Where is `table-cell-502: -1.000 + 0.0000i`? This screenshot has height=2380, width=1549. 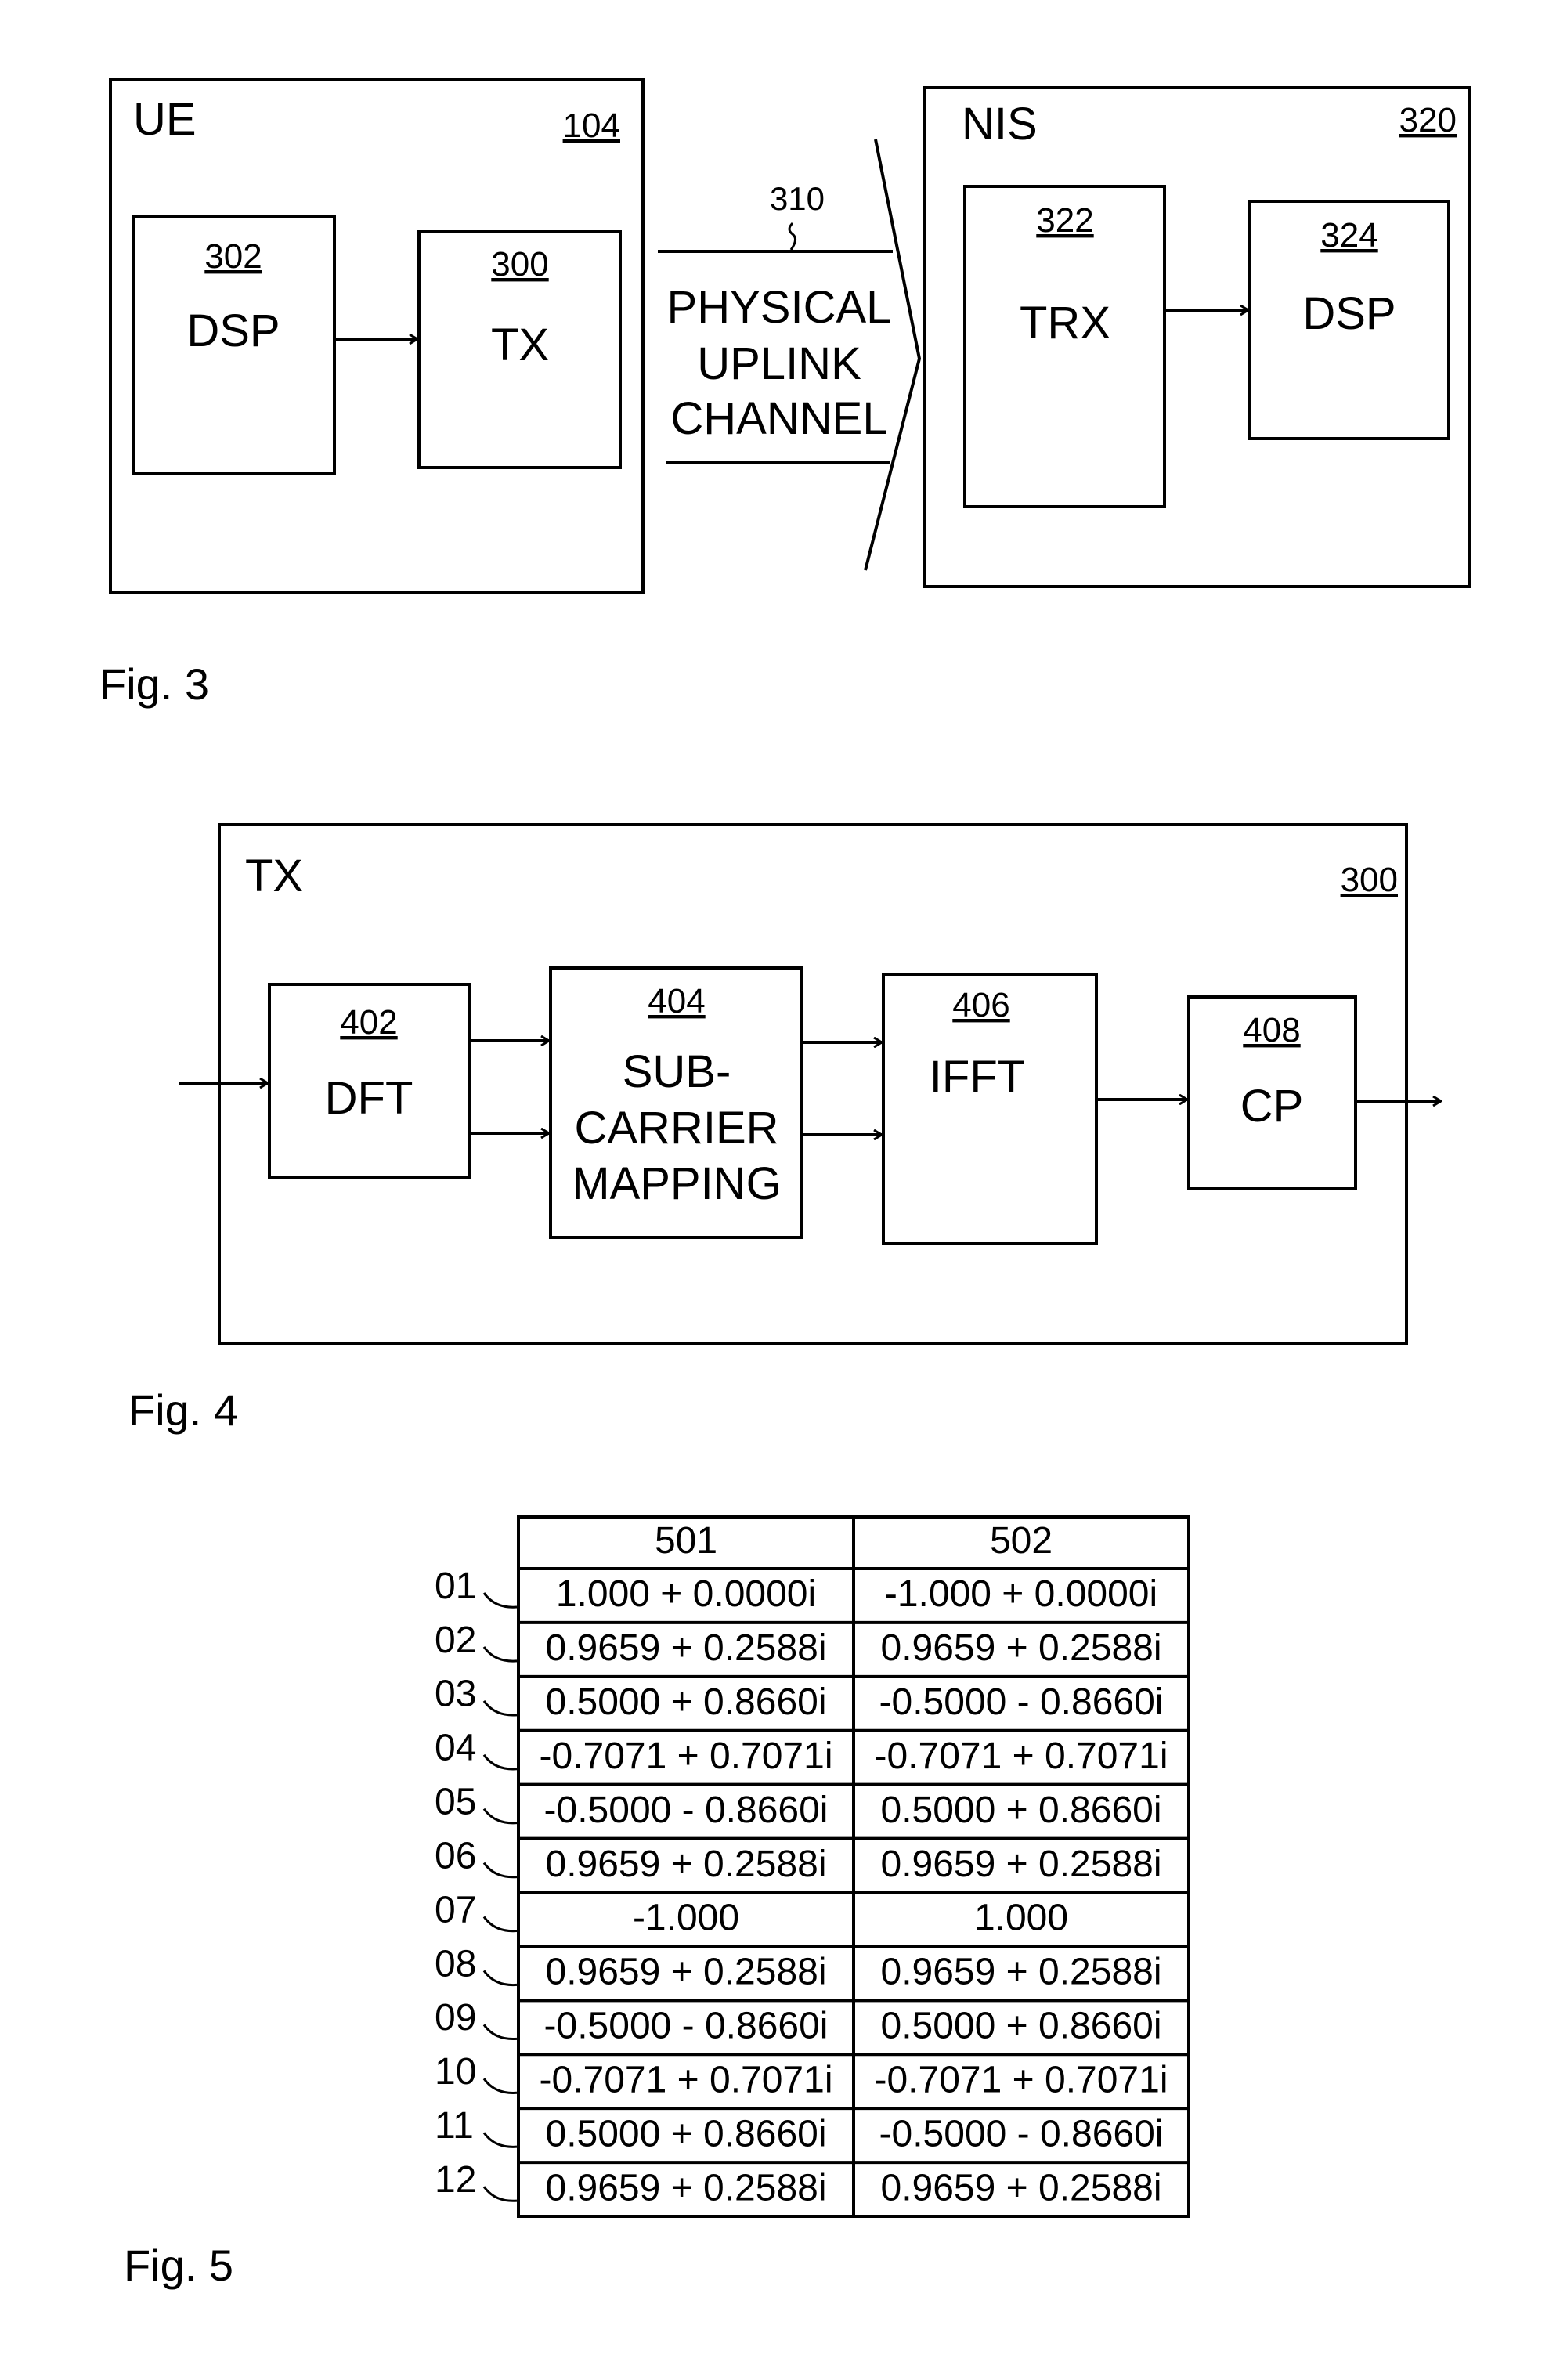
table-cell-502: -1.000 + 0.0000i is located at coordinates (1021, 1594).